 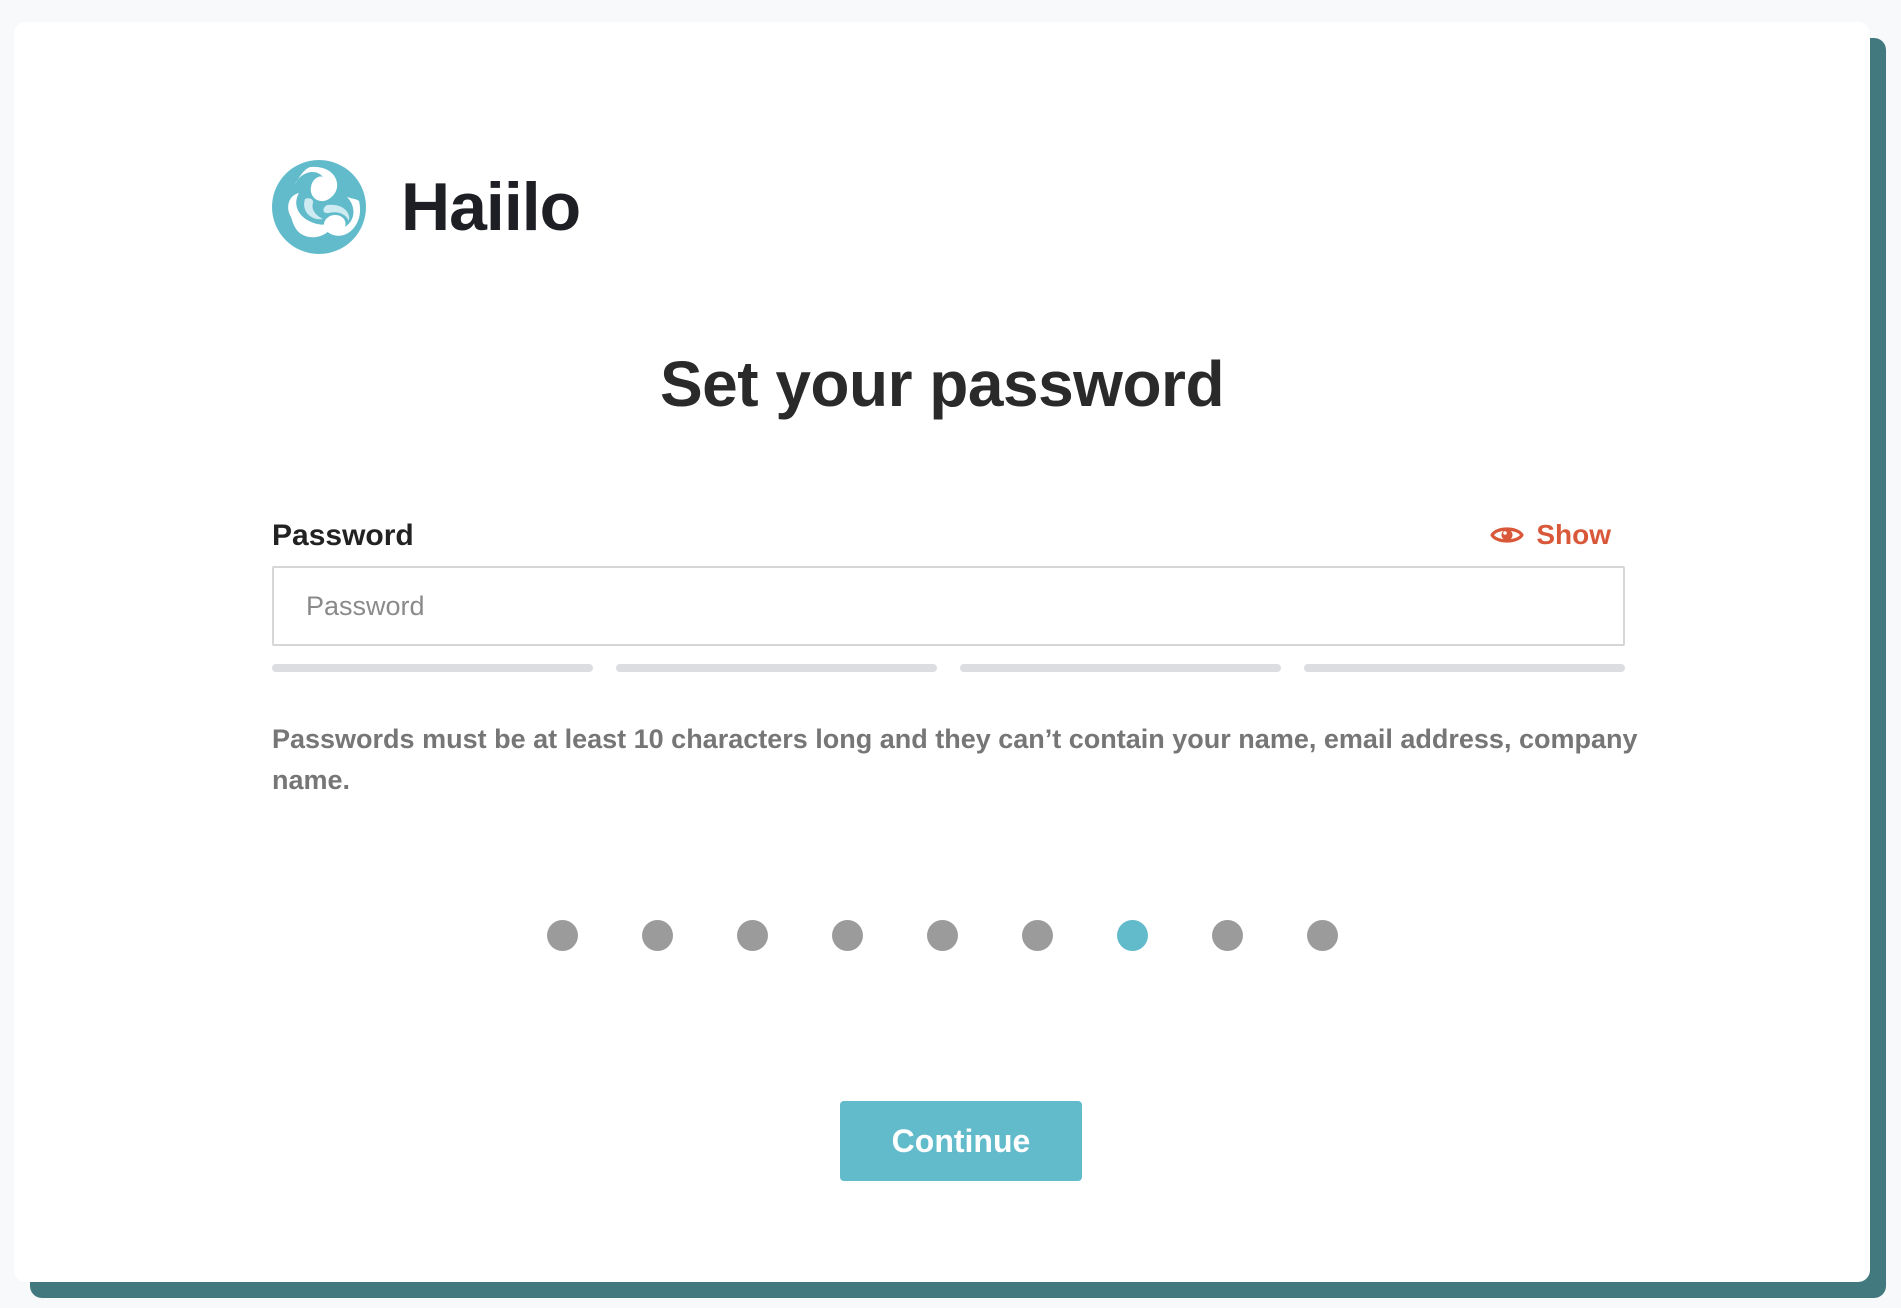 I want to click on brand-logo: Haiilo, so click(x=426, y=207).